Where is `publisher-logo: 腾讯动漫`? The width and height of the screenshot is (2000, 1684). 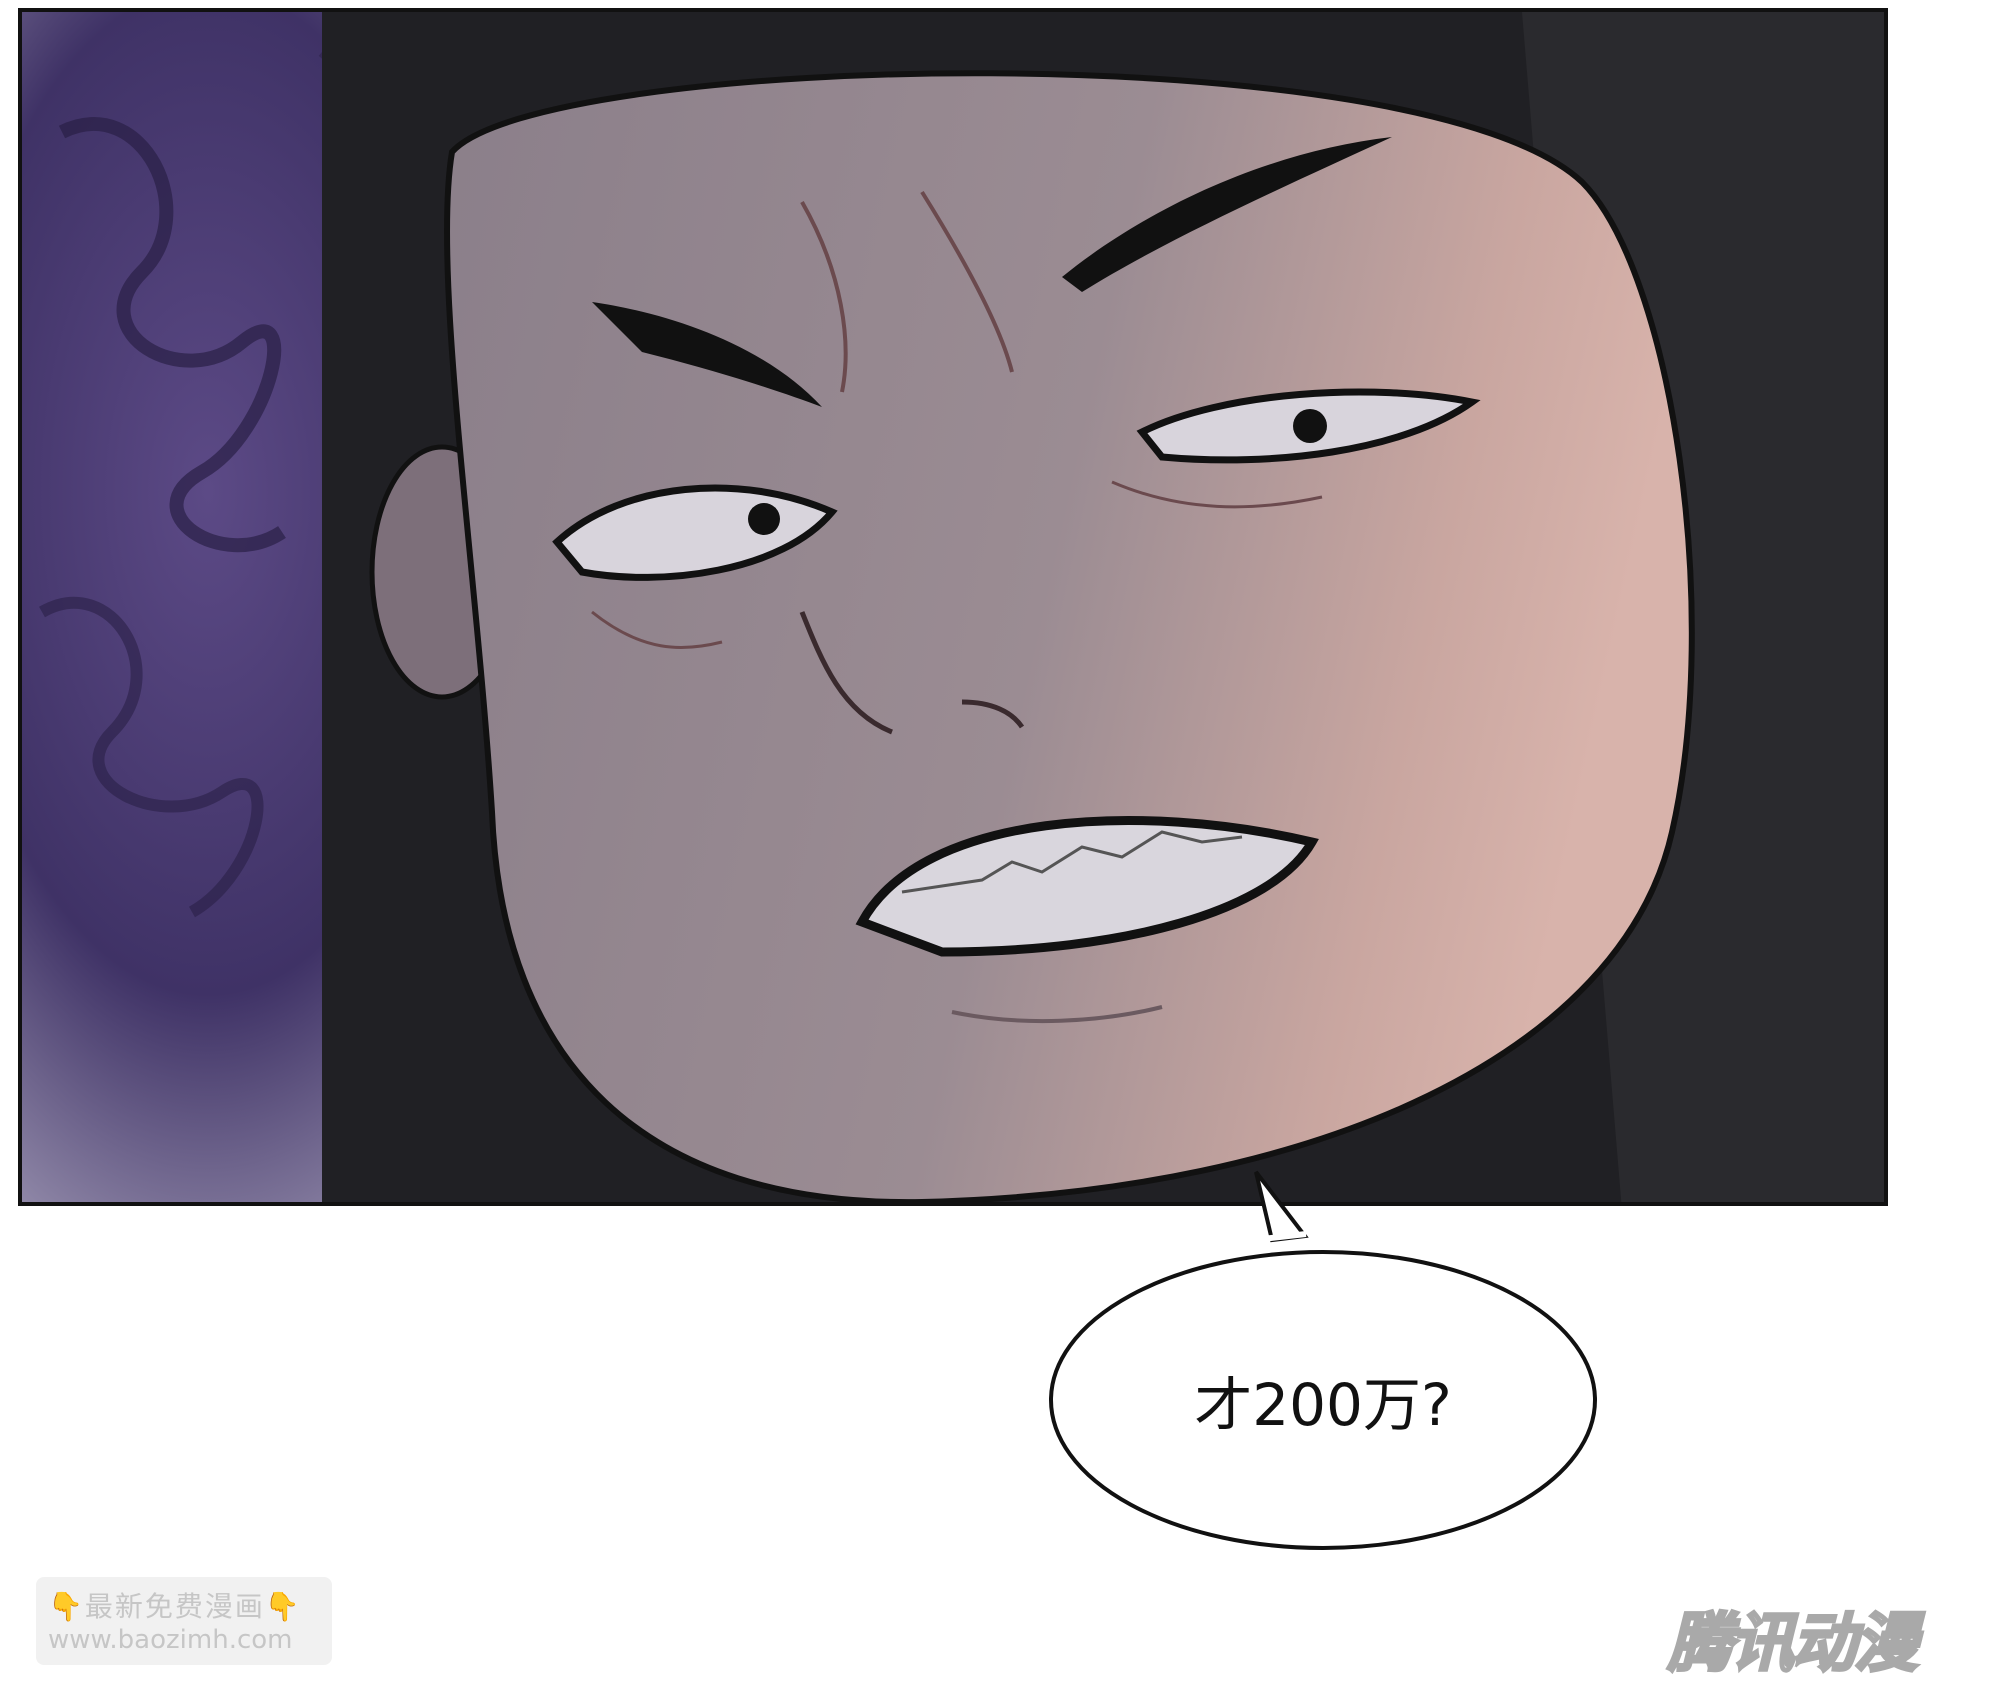
publisher-logo: 腾讯动漫 is located at coordinates (1793, 1644).